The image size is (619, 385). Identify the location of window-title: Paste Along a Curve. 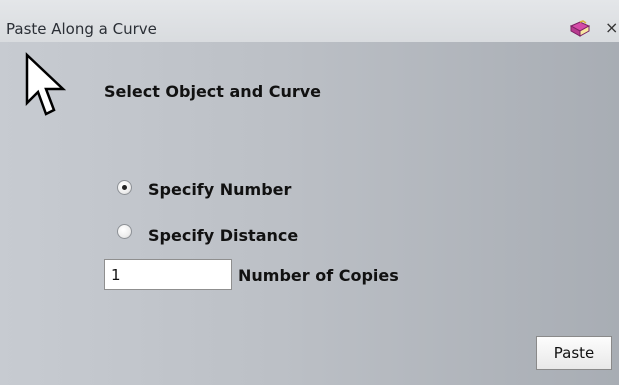
(81, 29).